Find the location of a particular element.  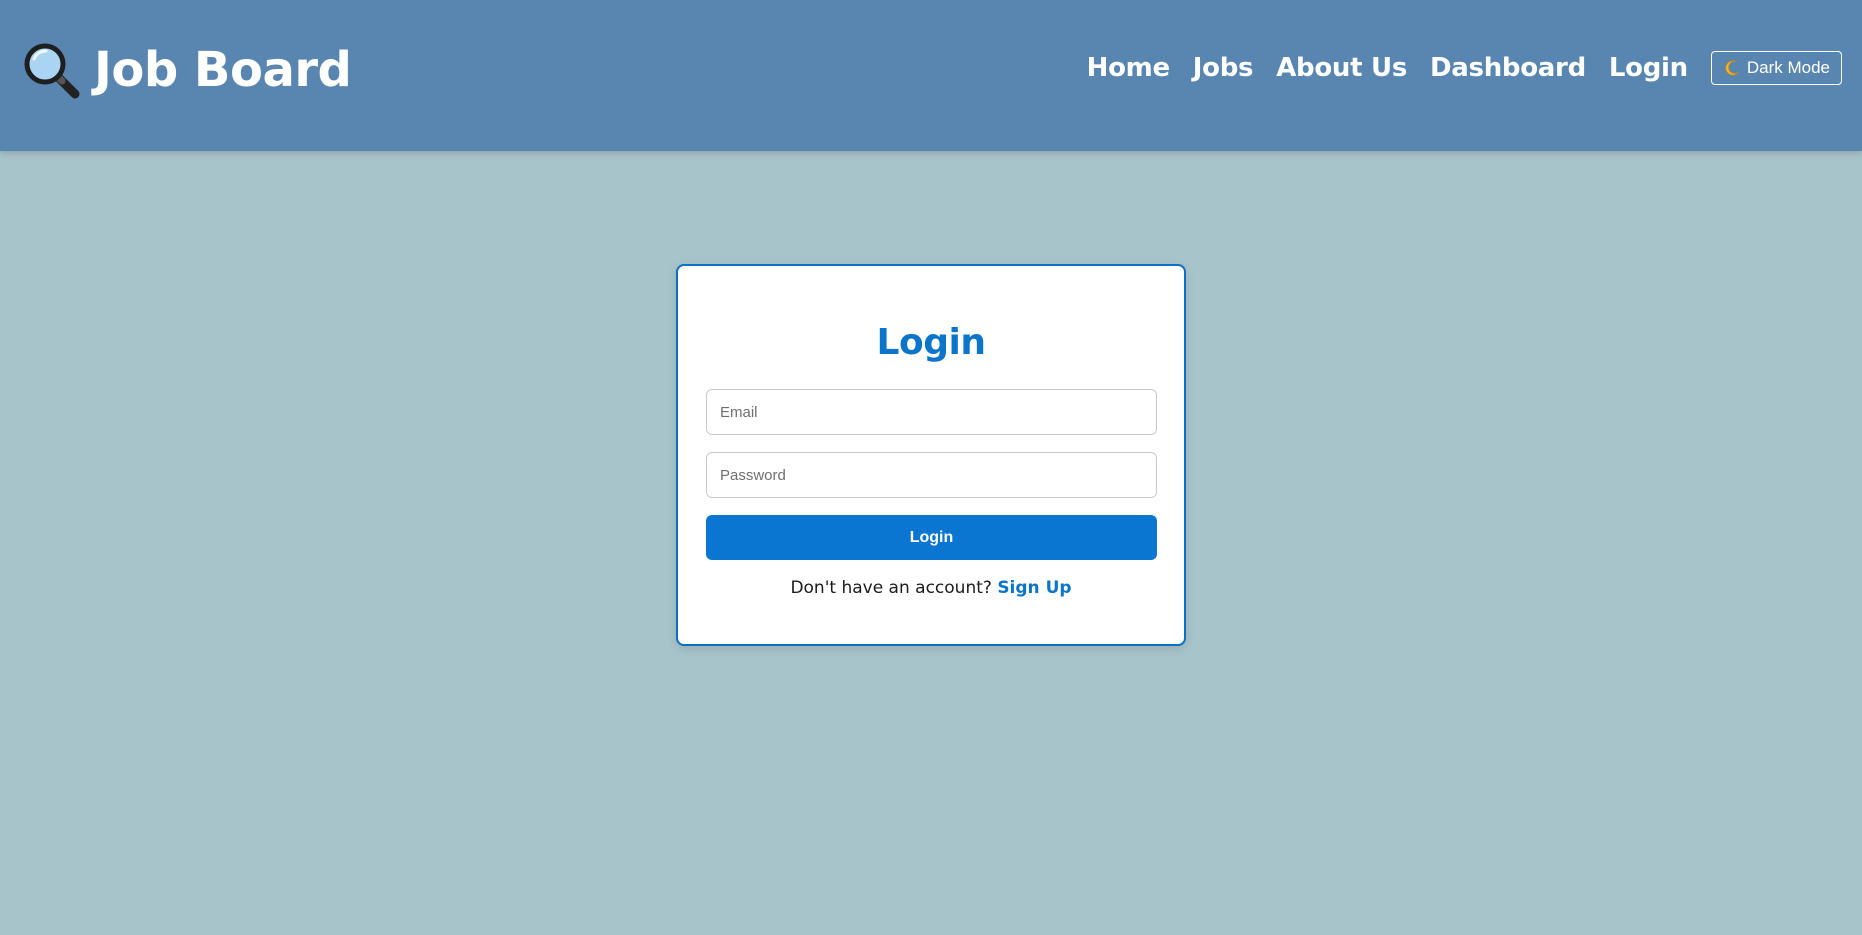

nav-dashboard: Dashboard is located at coordinates (1508, 68).